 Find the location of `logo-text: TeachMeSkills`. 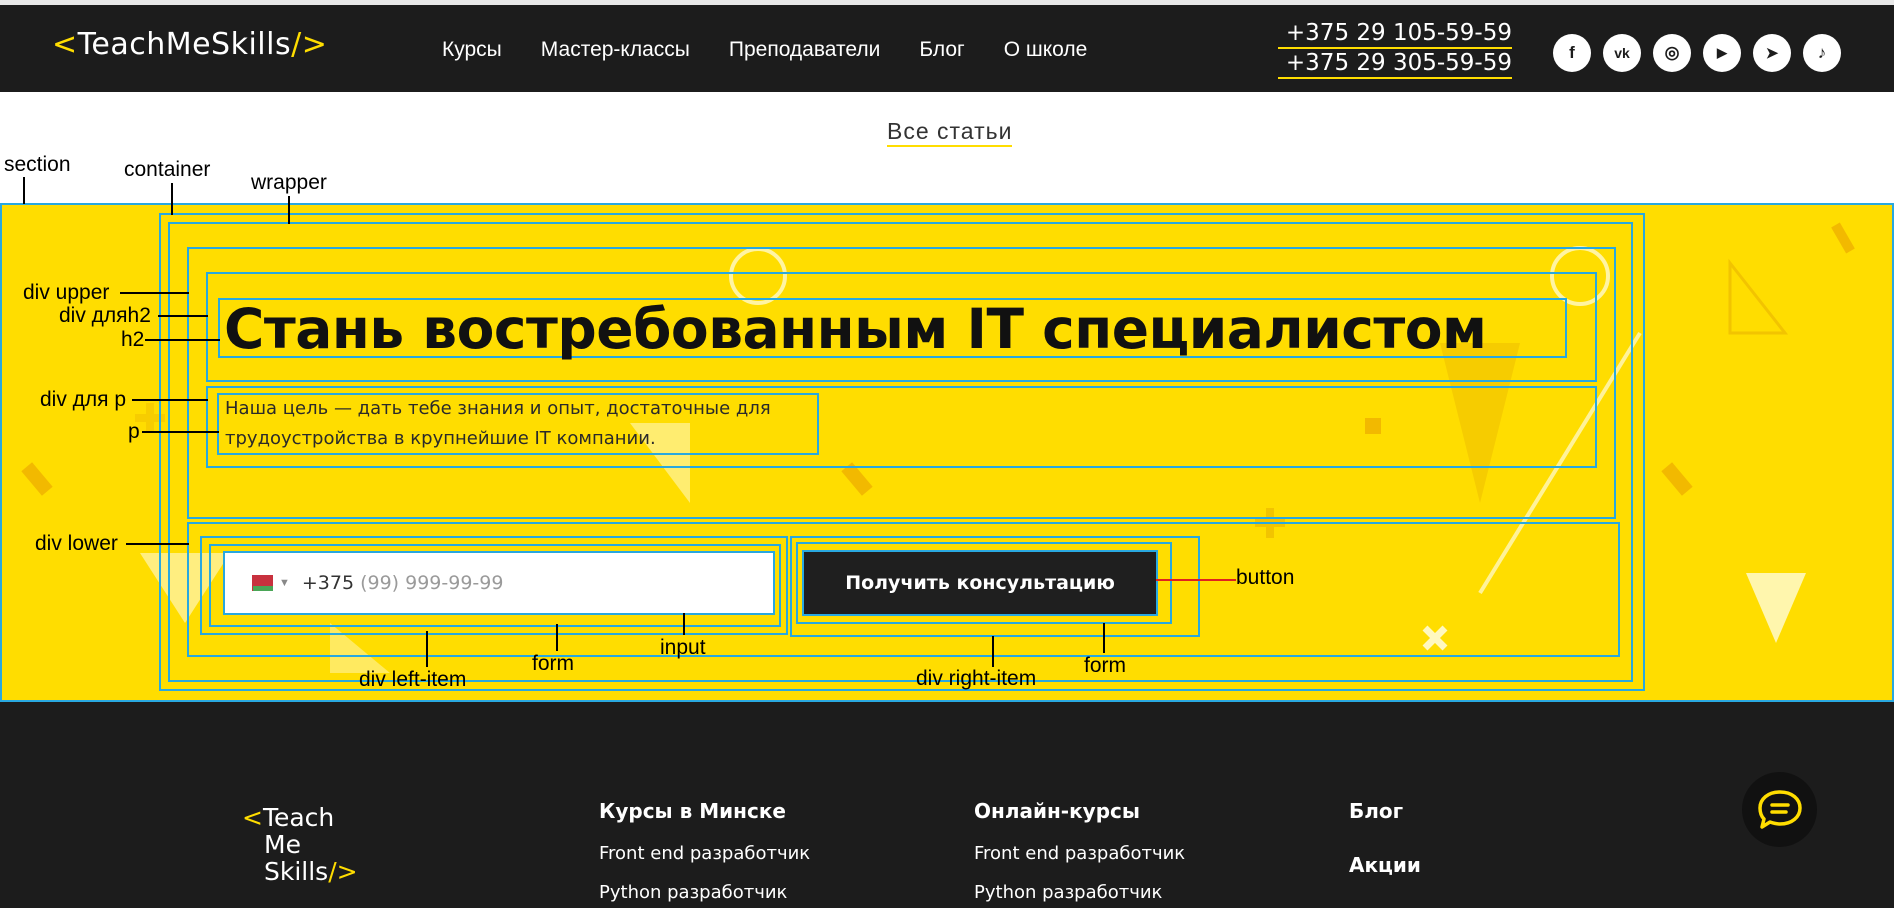

logo-text: TeachMeSkills is located at coordinates (184, 44).